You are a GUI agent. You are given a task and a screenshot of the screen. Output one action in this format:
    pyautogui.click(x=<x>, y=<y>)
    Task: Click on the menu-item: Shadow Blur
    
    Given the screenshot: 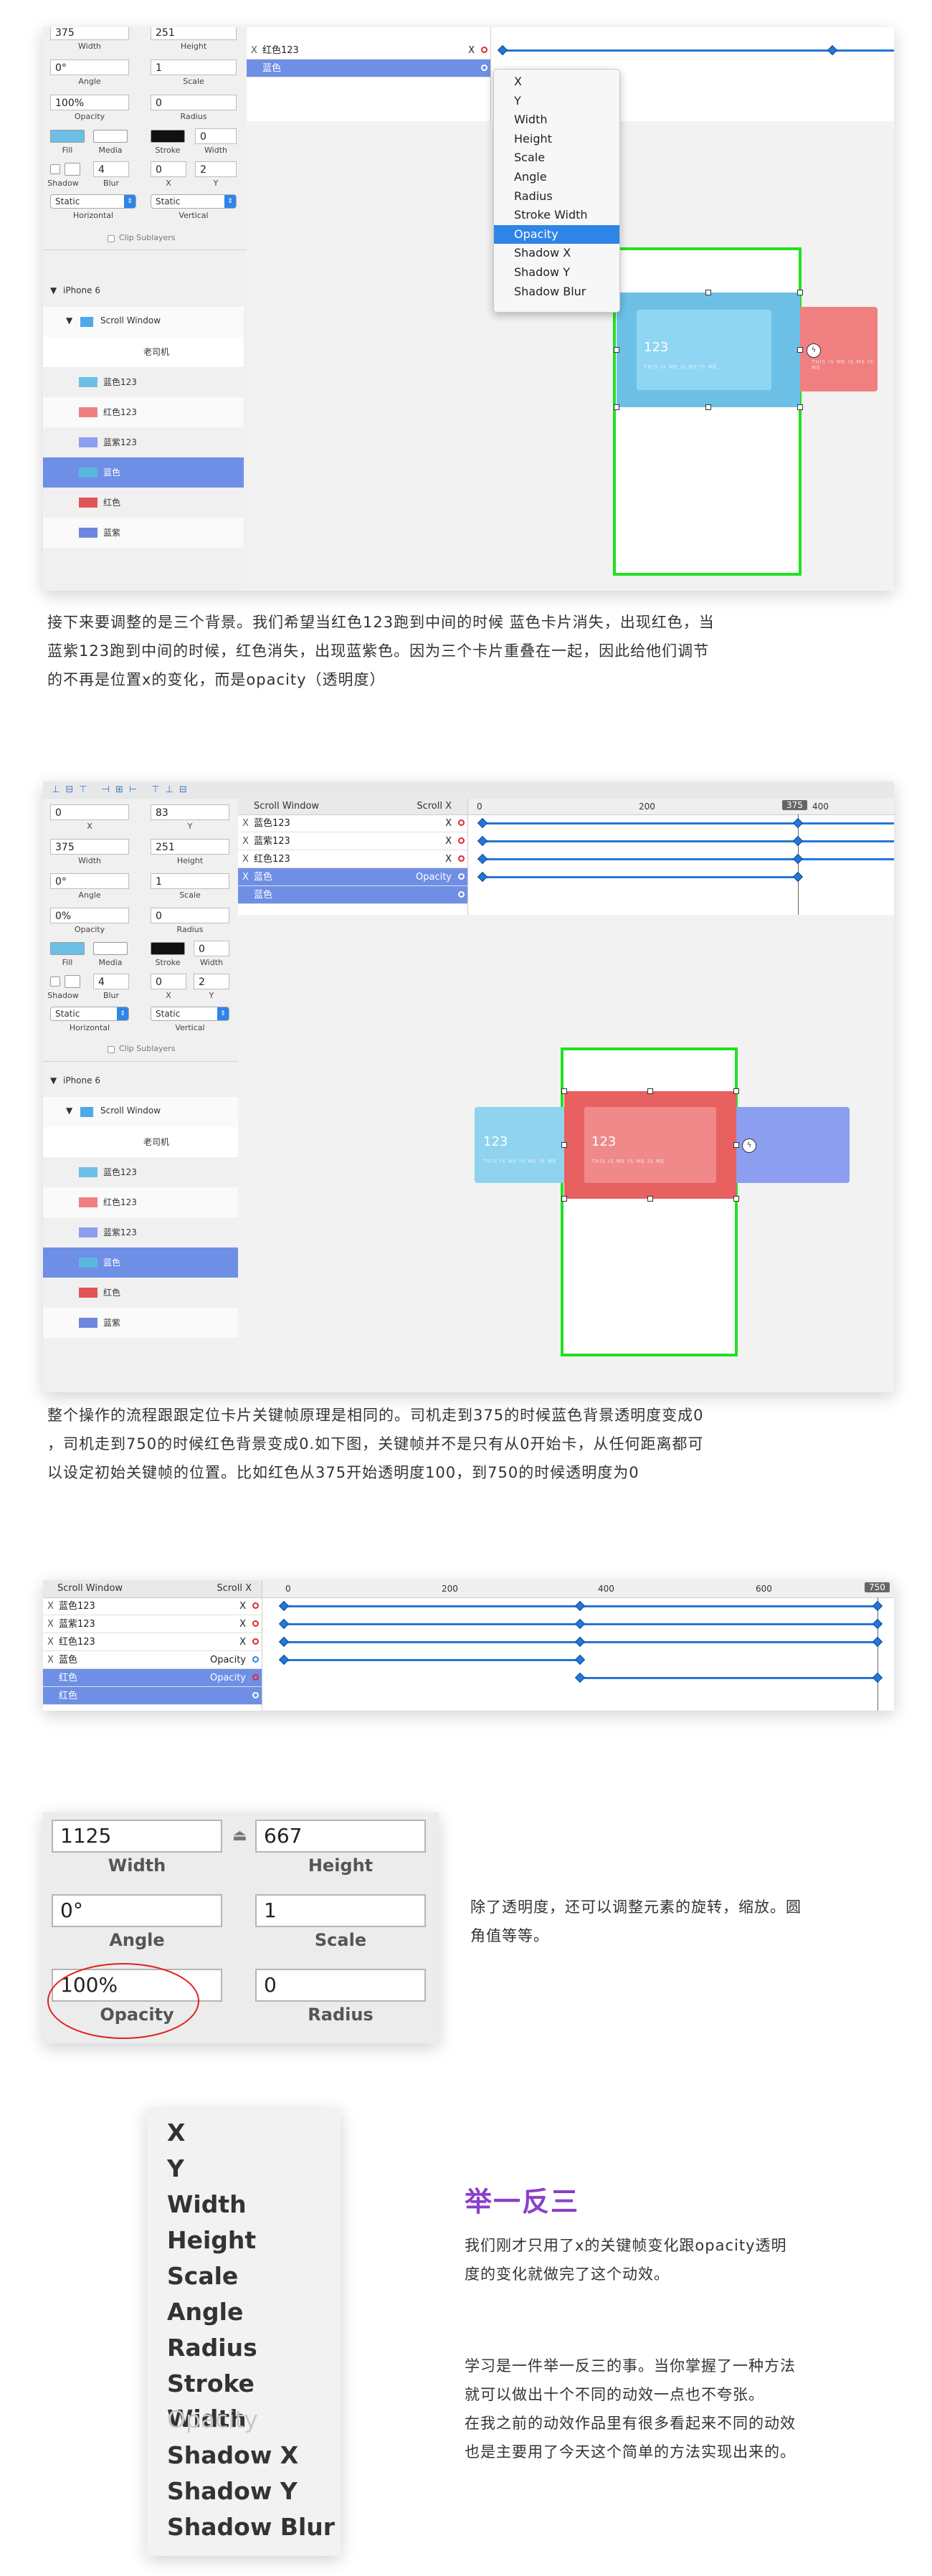 What is the action you would take?
    pyautogui.click(x=556, y=291)
    